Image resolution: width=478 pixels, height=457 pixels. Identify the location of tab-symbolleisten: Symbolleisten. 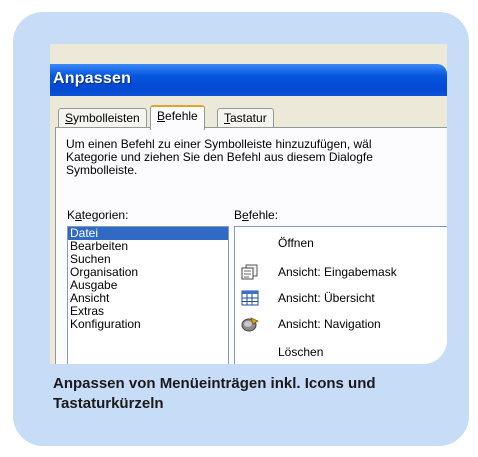
(102, 118).